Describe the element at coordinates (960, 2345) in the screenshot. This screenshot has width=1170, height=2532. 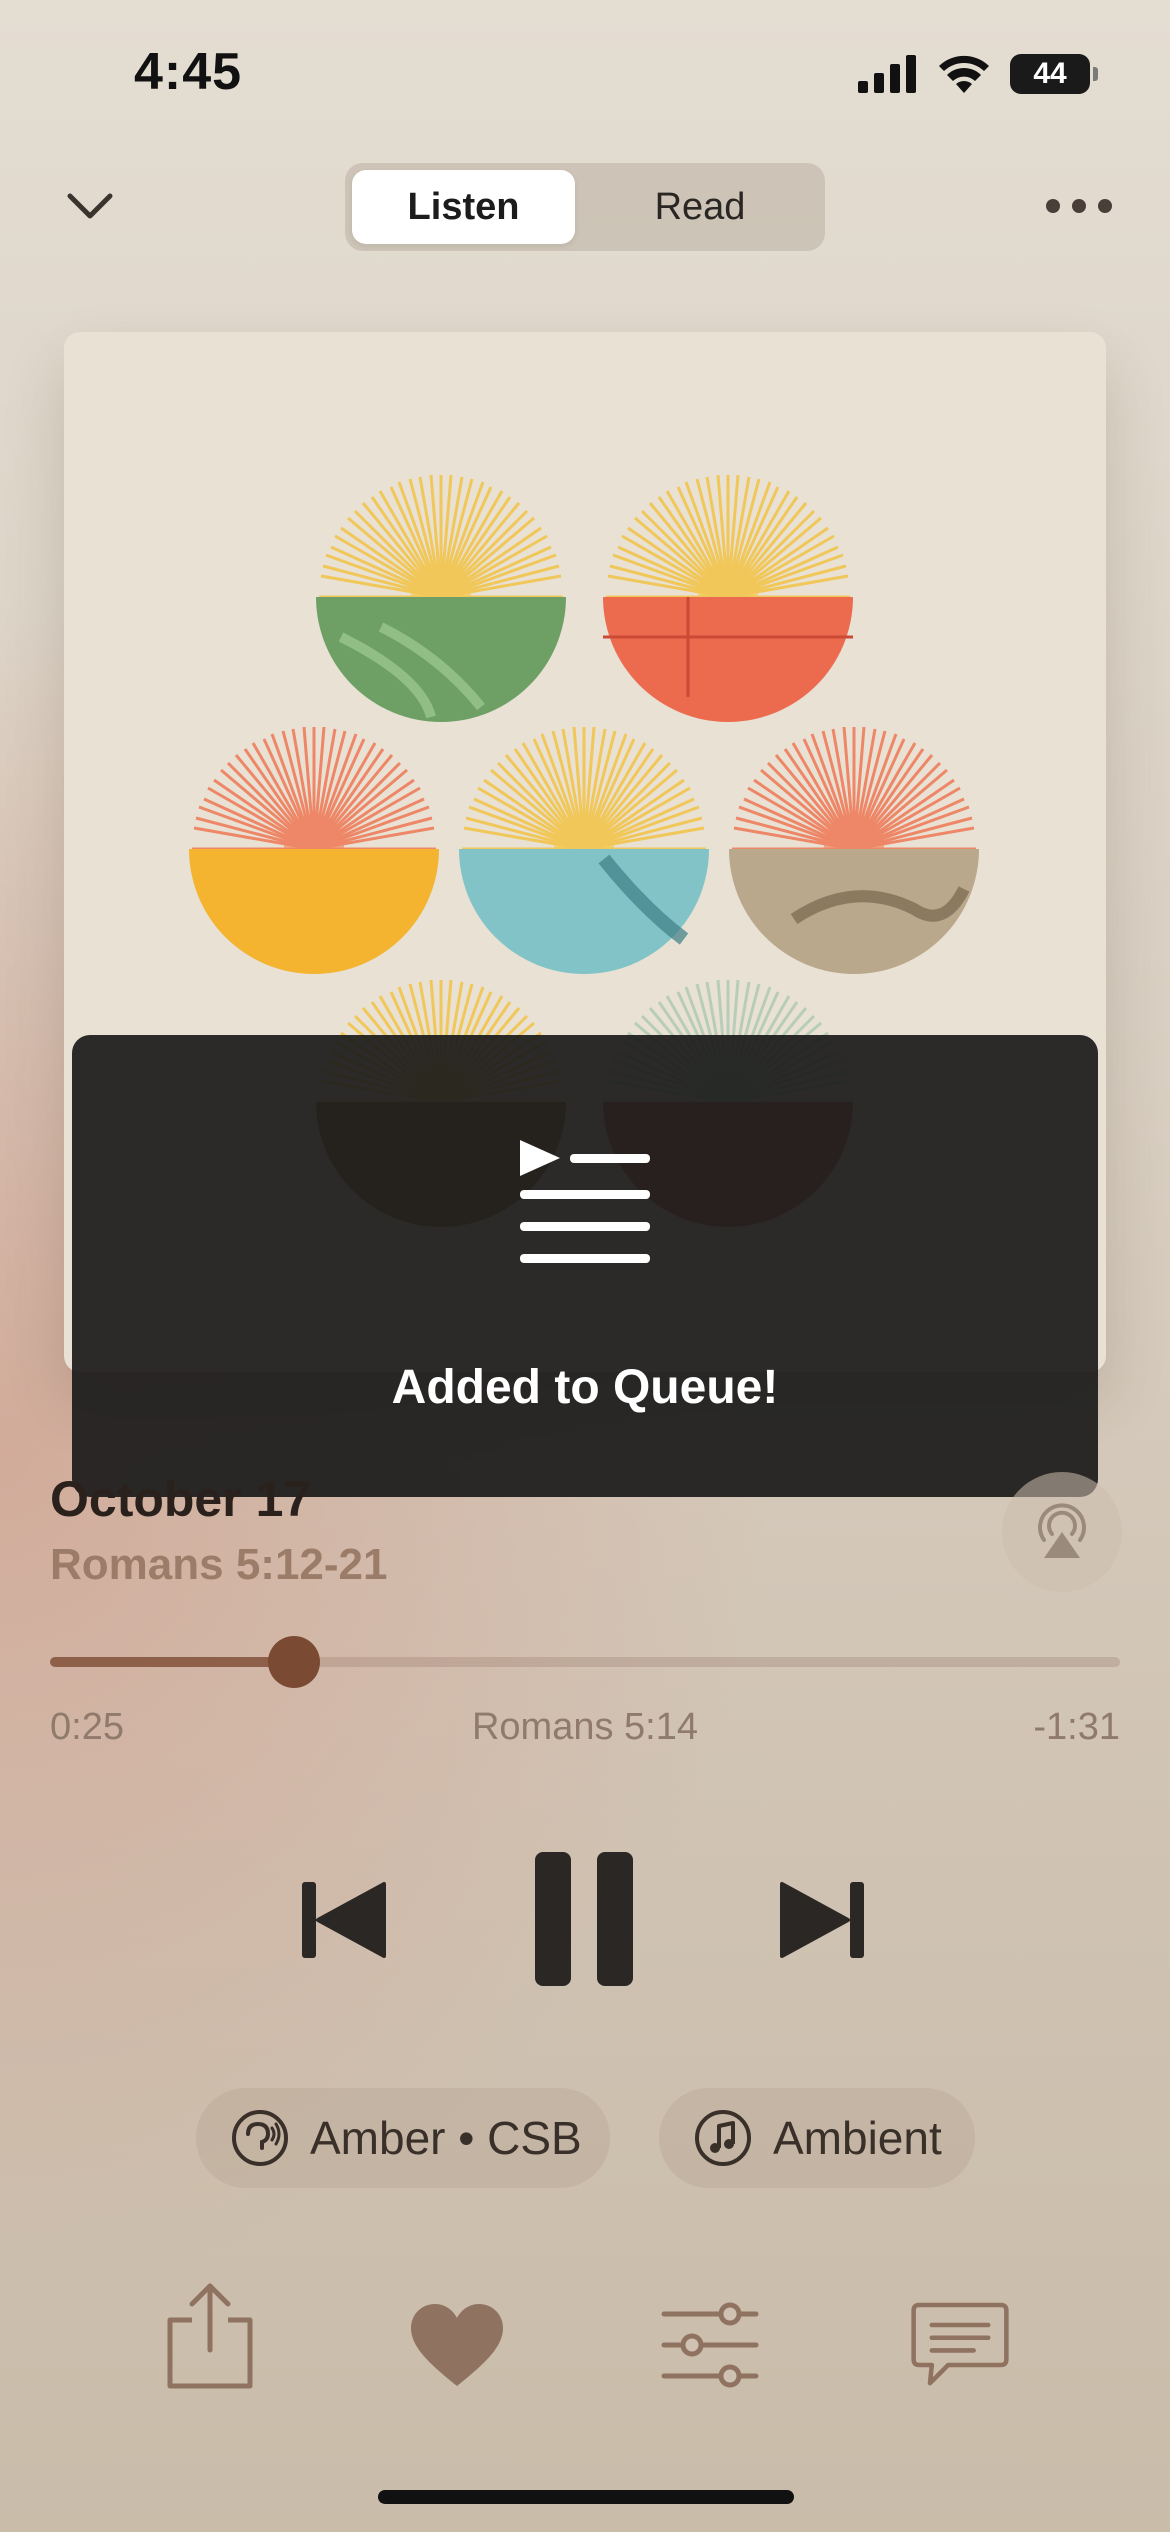
I see `comment-icon` at that location.